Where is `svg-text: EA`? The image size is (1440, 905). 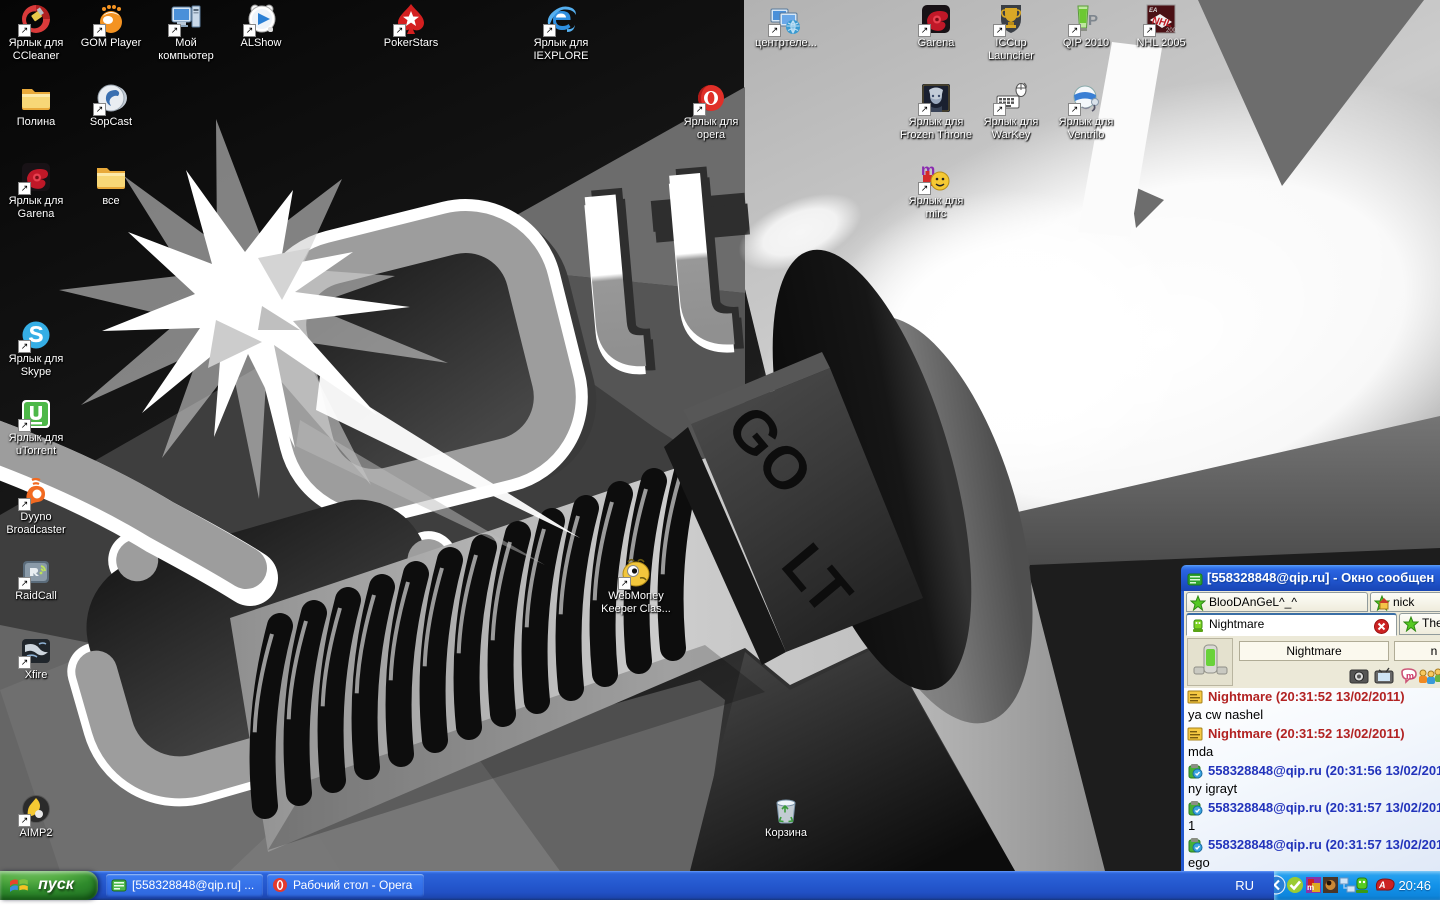
svg-text: EA is located at coordinates (1153, 11).